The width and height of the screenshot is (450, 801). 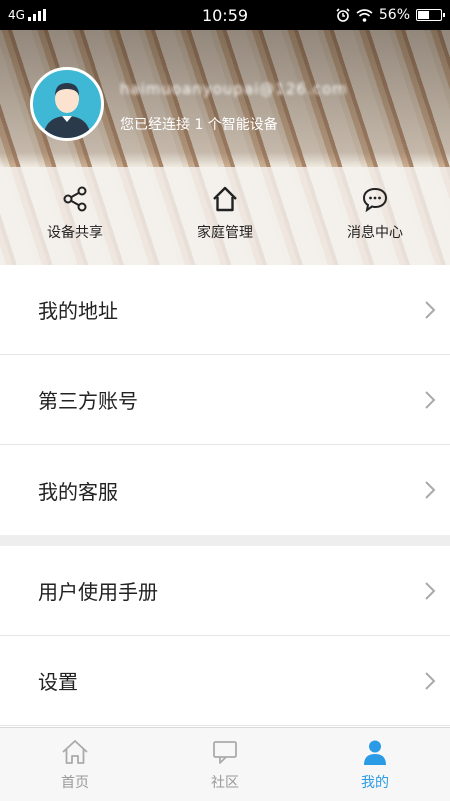 What do you see at coordinates (88, 401) in the screenshot?
I see `menu-item-third-party-label: 第三方账号` at bounding box center [88, 401].